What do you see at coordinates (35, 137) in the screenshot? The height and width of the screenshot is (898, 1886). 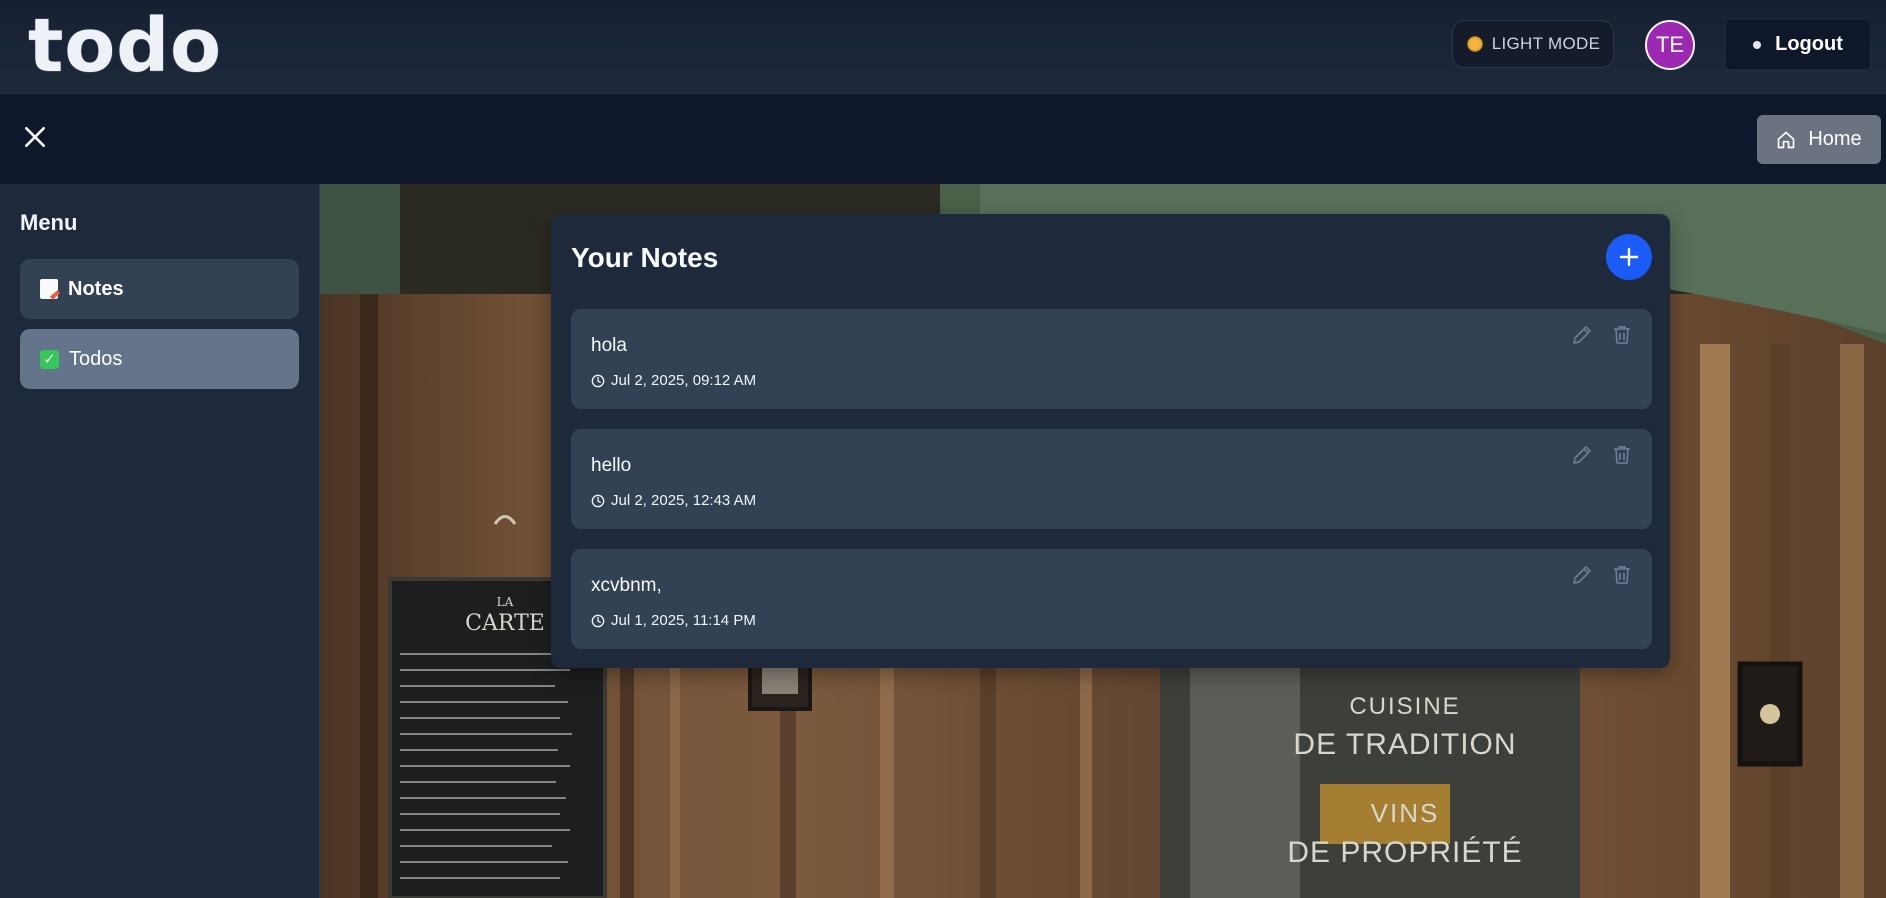 I see `close-icon` at bounding box center [35, 137].